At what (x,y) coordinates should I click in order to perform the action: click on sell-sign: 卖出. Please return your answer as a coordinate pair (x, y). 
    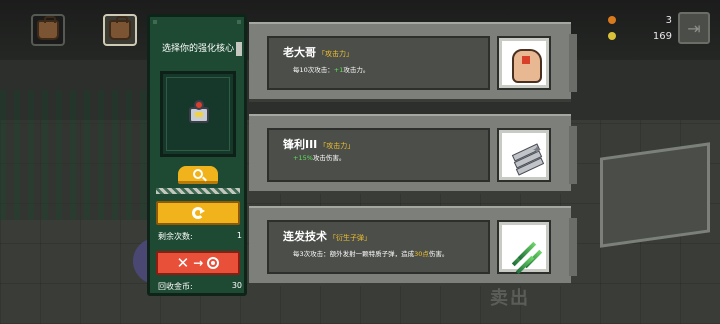
    Looking at the image, I should click on (510, 298).